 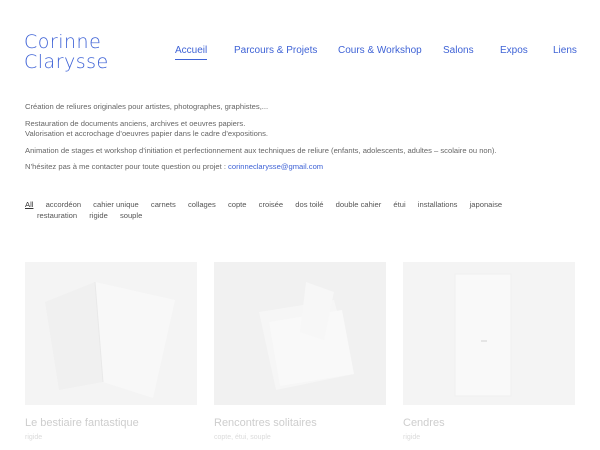 I want to click on card-thumbnail-closed-book, so click(x=489, y=333).